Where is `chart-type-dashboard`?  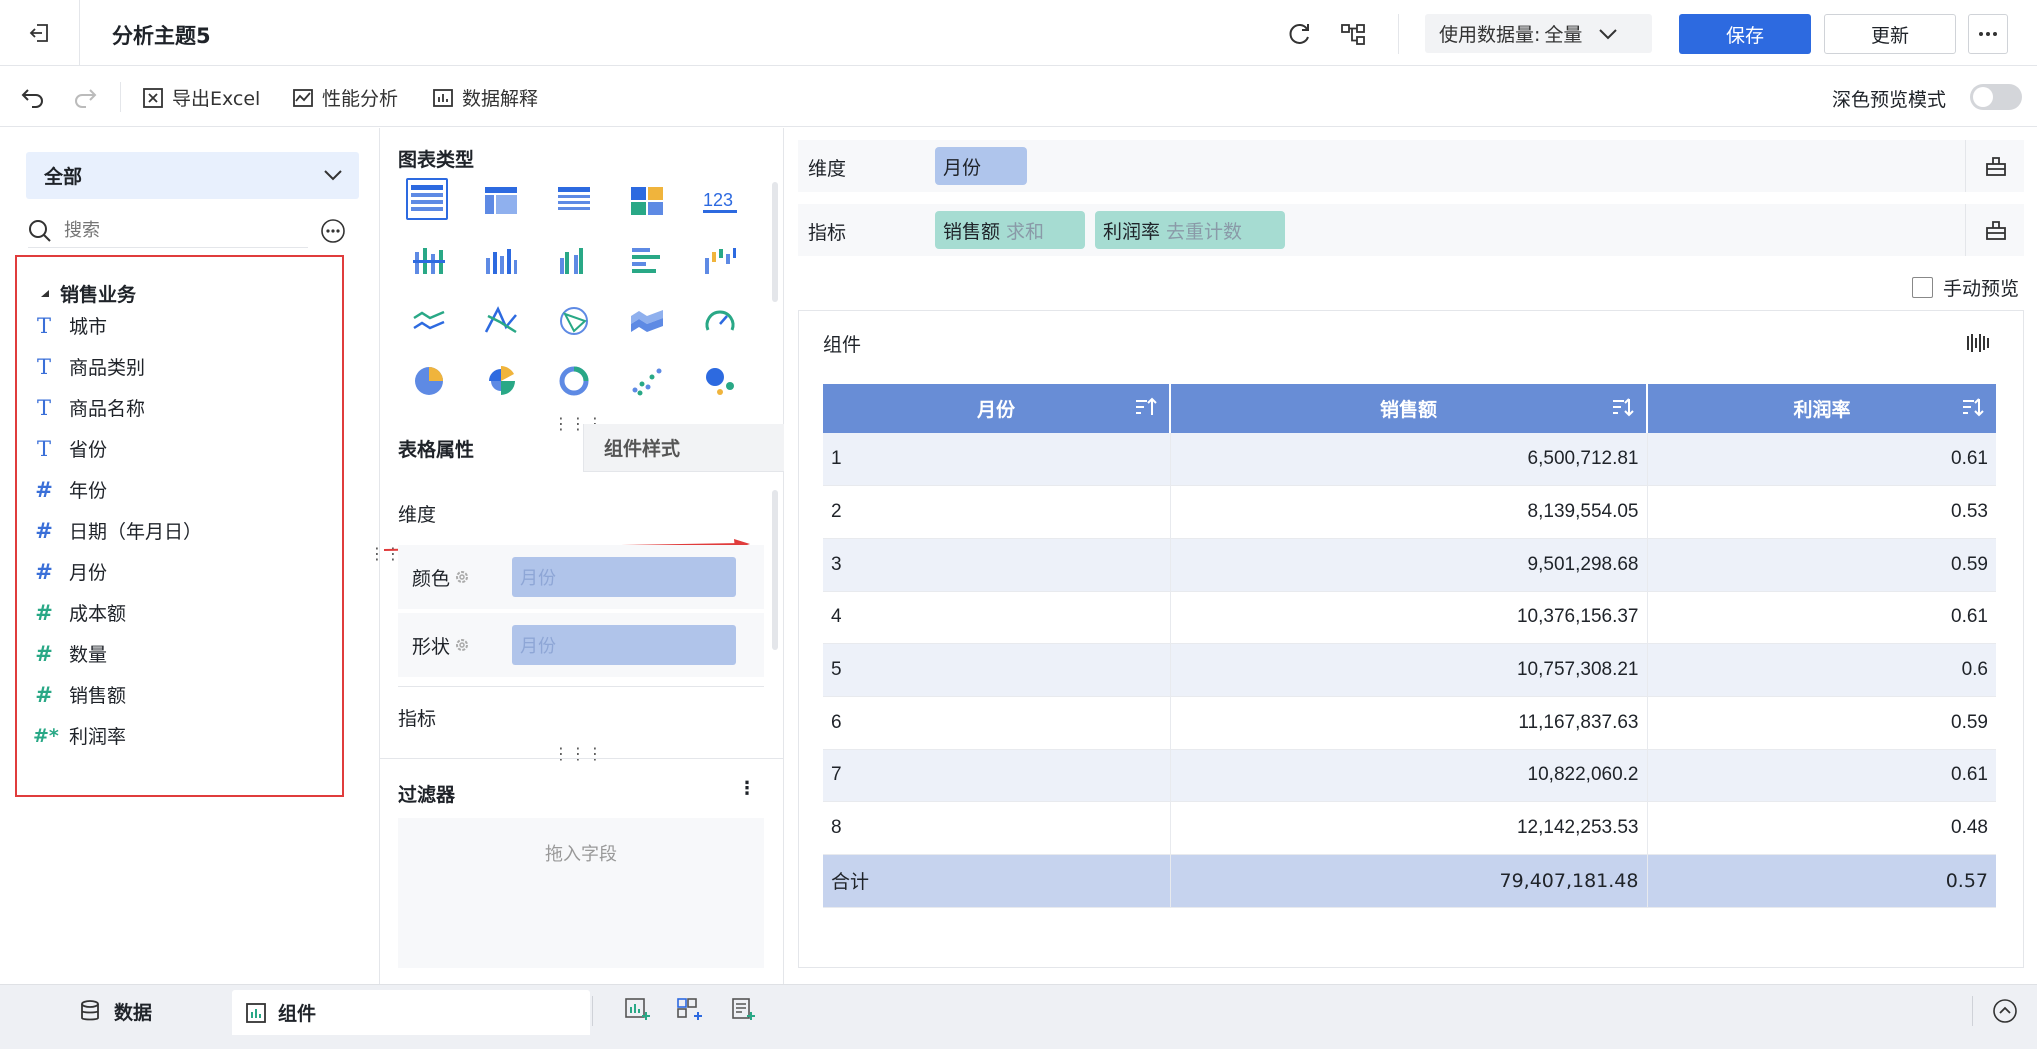
chart-type-dashboard is located at coordinates (647, 201).